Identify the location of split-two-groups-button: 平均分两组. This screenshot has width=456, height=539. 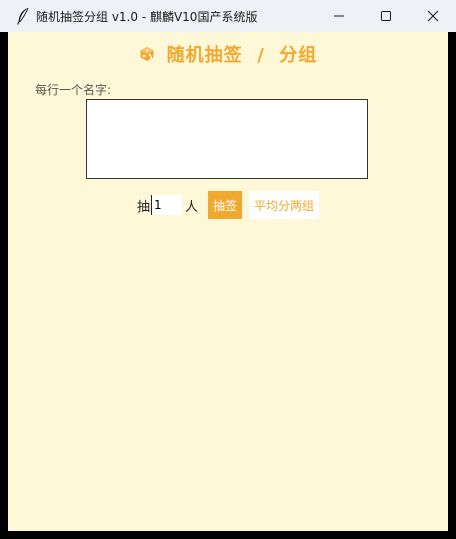
(284, 205).